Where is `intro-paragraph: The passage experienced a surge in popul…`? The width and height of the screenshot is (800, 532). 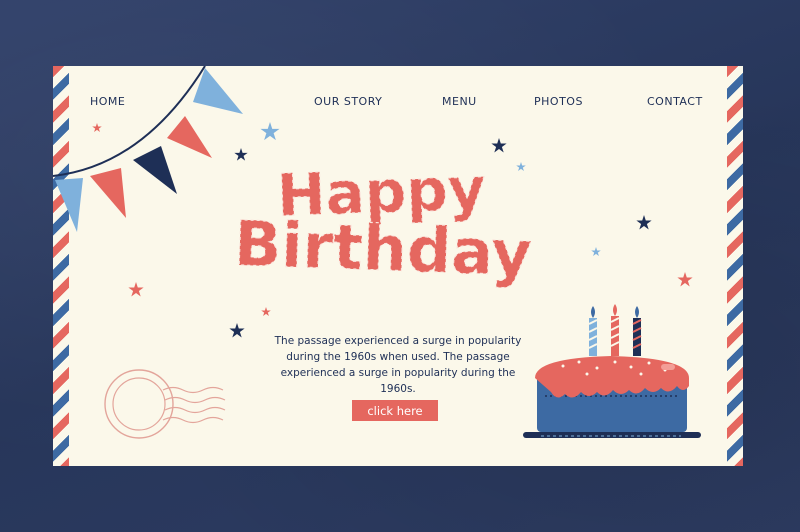
intro-paragraph: The passage experienced a surge in popul… is located at coordinates (398, 364).